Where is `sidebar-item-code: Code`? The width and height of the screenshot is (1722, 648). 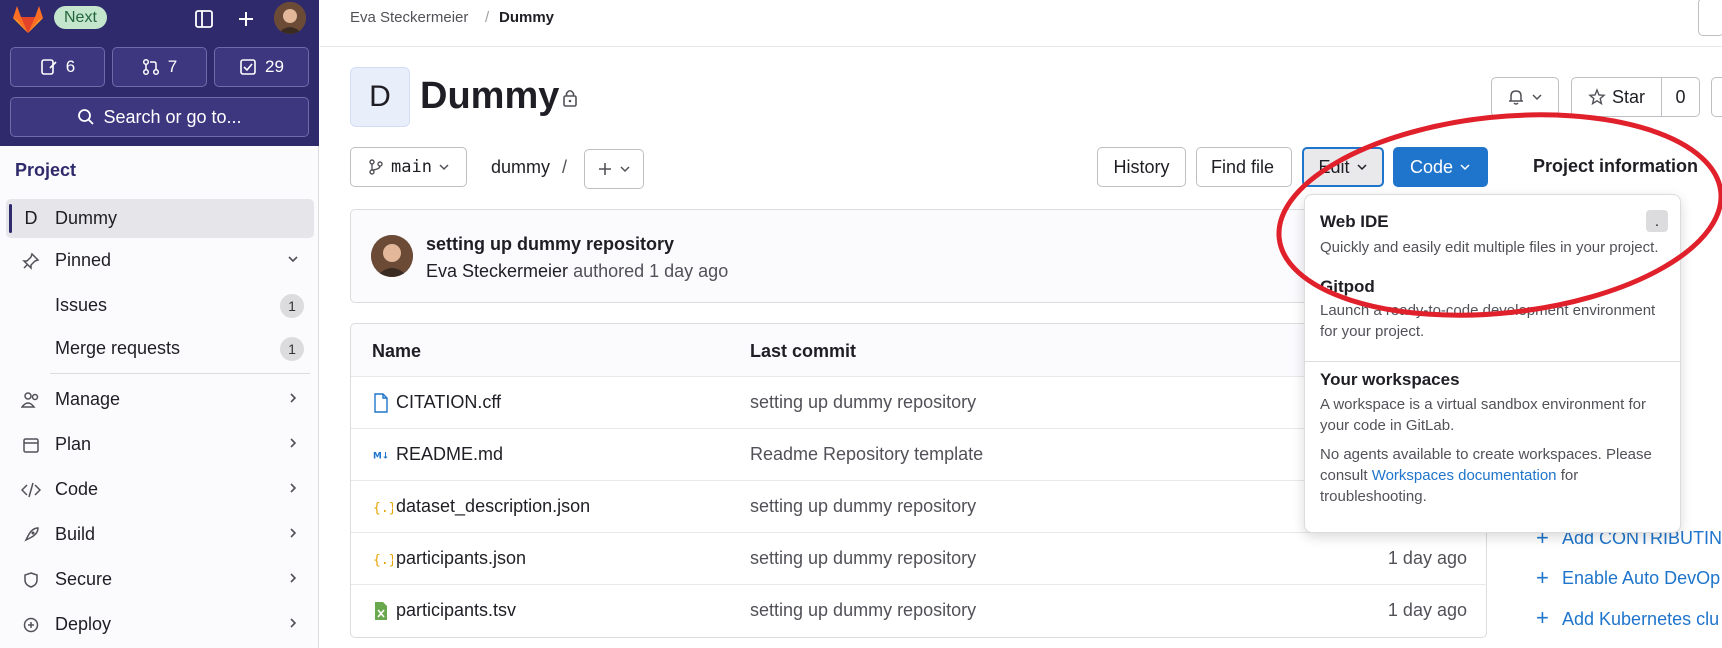
sidebar-item-code: Code is located at coordinates (160, 489).